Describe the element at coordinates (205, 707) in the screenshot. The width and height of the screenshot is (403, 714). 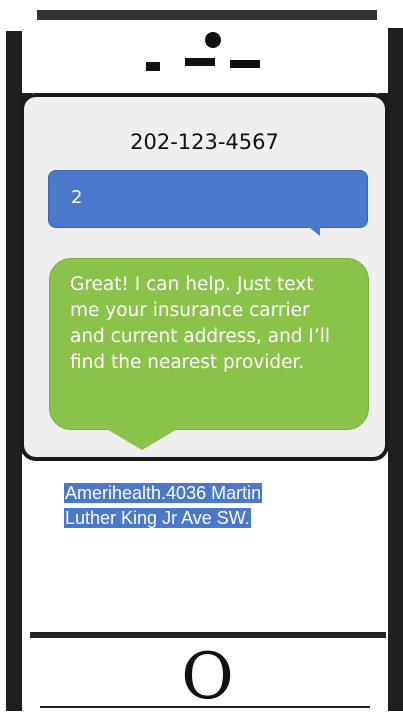
I see `phone-bottom-edge` at that location.